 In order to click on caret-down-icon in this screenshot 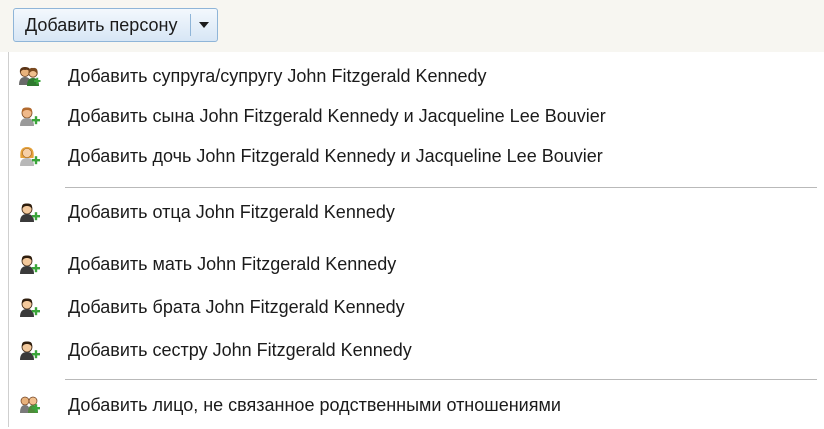, I will do `click(204, 25)`.